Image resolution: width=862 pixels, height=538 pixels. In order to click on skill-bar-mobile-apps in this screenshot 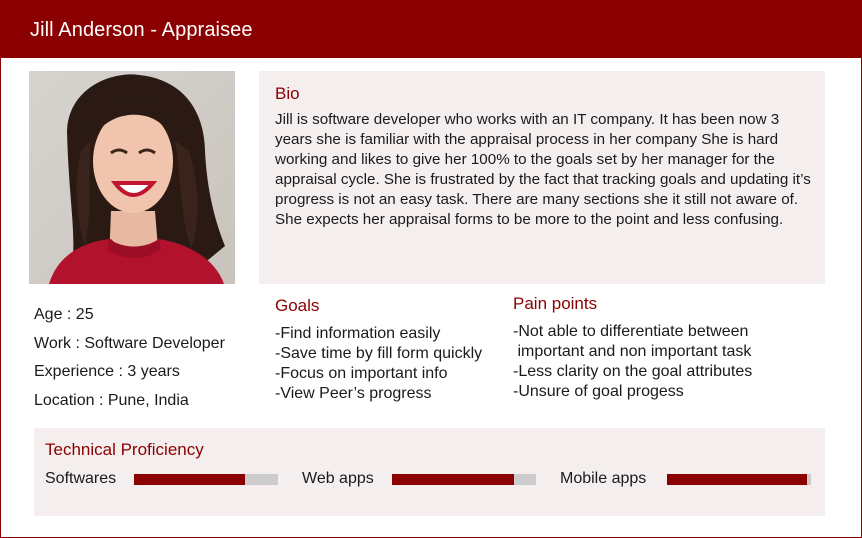, I will do `click(739, 479)`.